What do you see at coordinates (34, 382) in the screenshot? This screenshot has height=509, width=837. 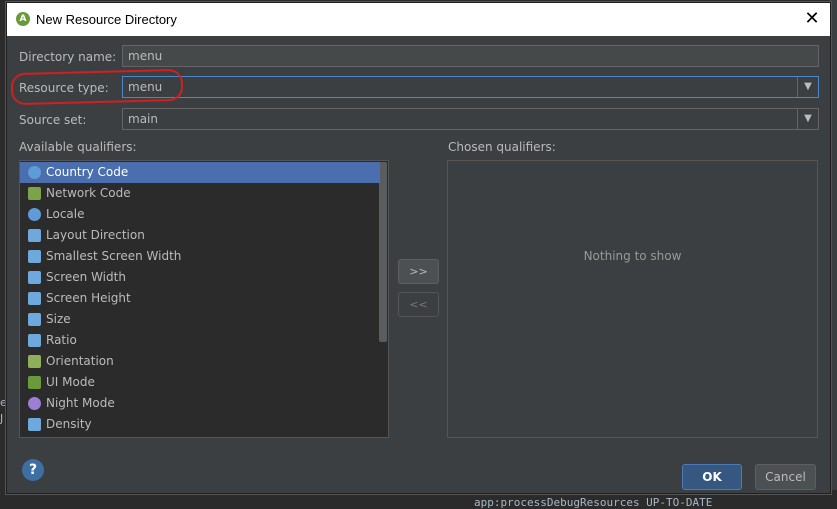 I see `ui-mode-icon` at bounding box center [34, 382].